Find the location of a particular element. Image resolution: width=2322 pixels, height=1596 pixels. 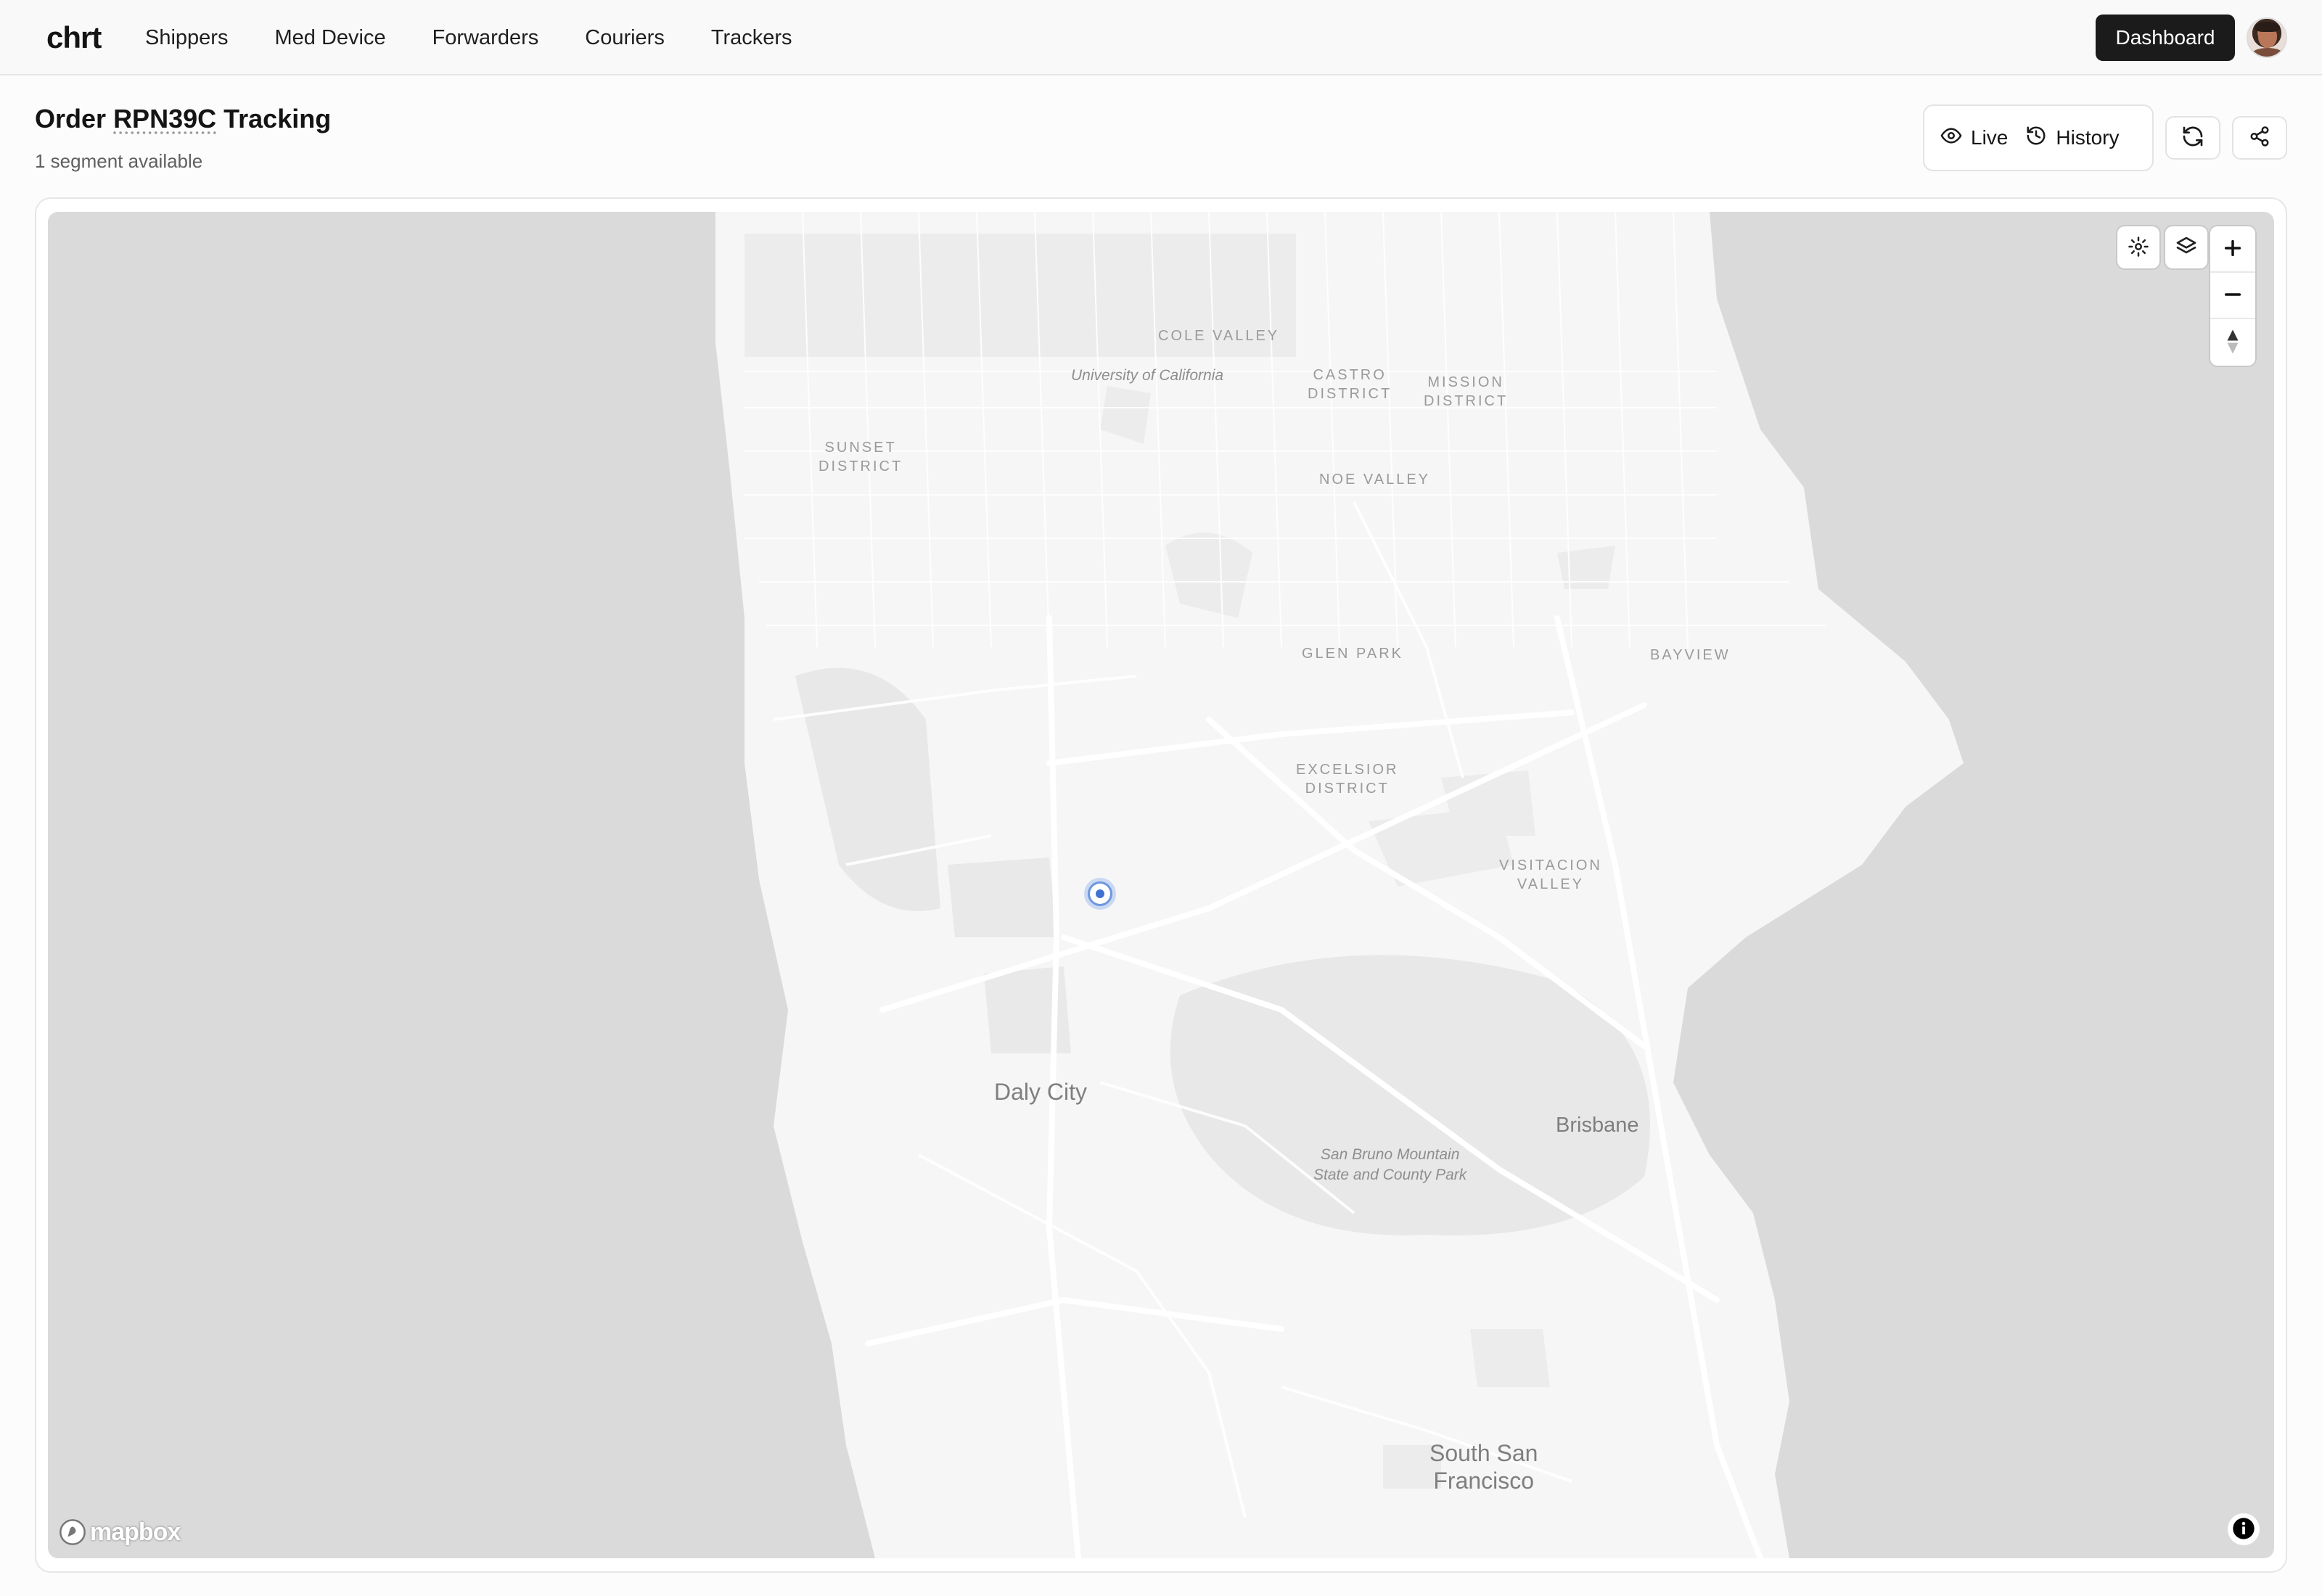

reset-bearing-button is located at coordinates (2232, 342).